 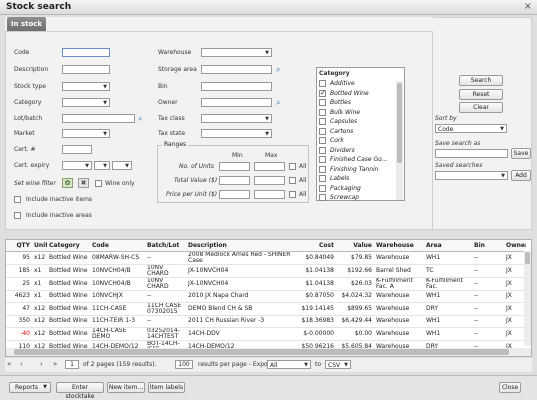 What do you see at coordinates (83, 183) in the screenshot?
I see `clear-filter-icon: ✖` at bounding box center [83, 183].